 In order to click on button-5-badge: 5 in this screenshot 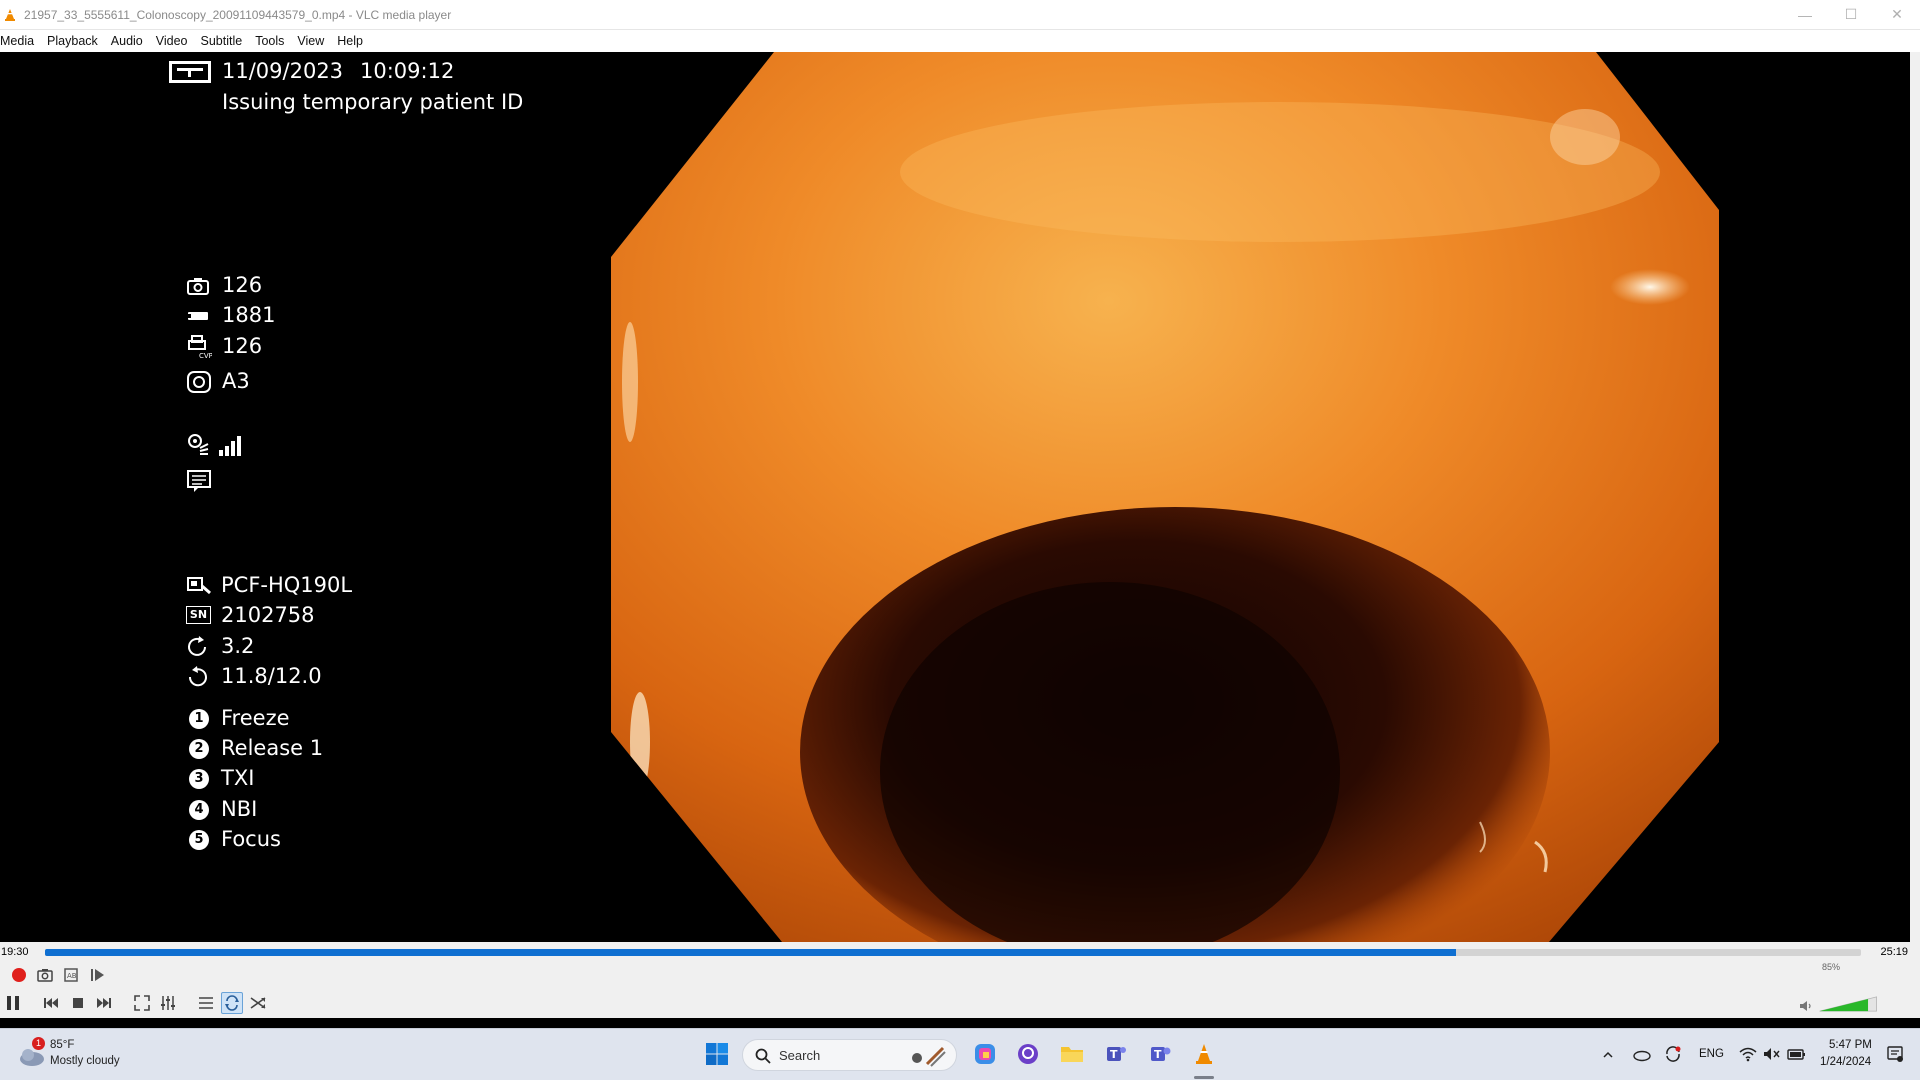, I will do `click(199, 840)`.